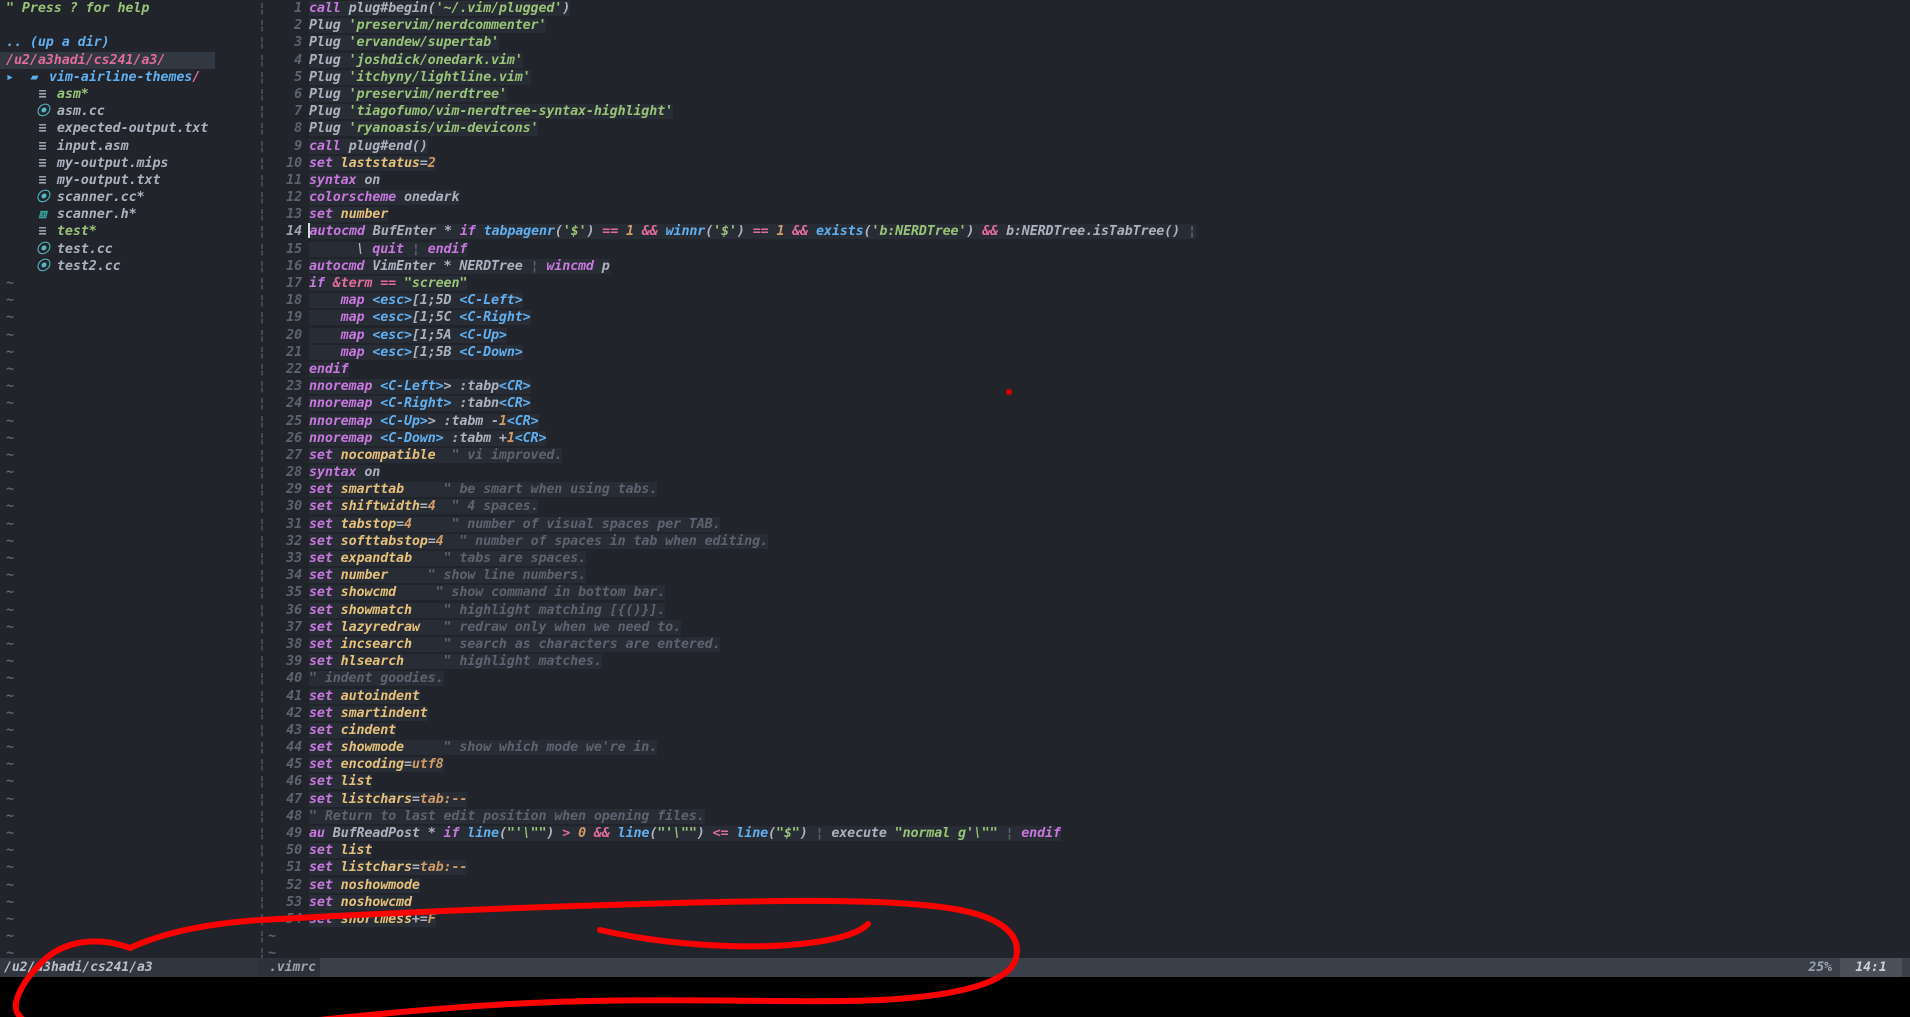 This screenshot has height=1017, width=1910. What do you see at coordinates (53, 197) in the screenshot?
I see `icon-gap` at bounding box center [53, 197].